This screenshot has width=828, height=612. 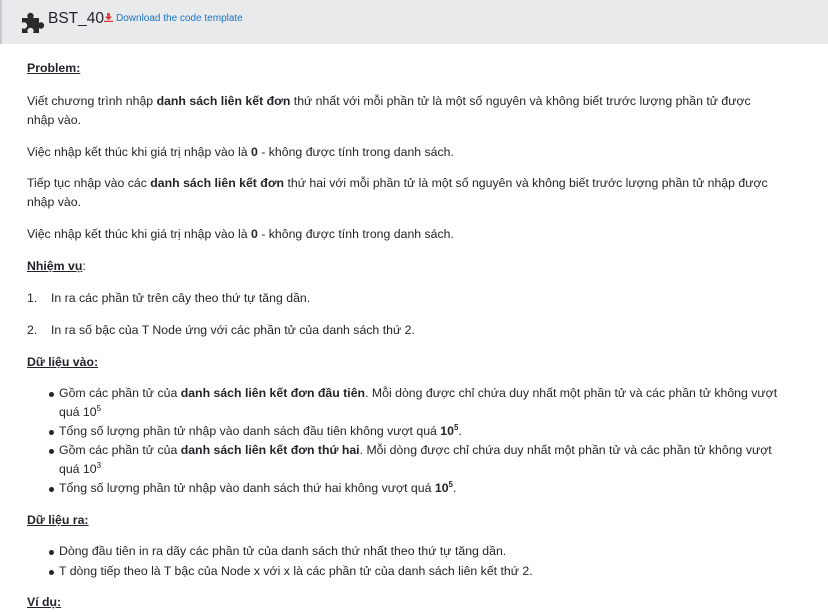 What do you see at coordinates (108, 17) in the screenshot?
I see `download-icon` at bounding box center [108, 17].